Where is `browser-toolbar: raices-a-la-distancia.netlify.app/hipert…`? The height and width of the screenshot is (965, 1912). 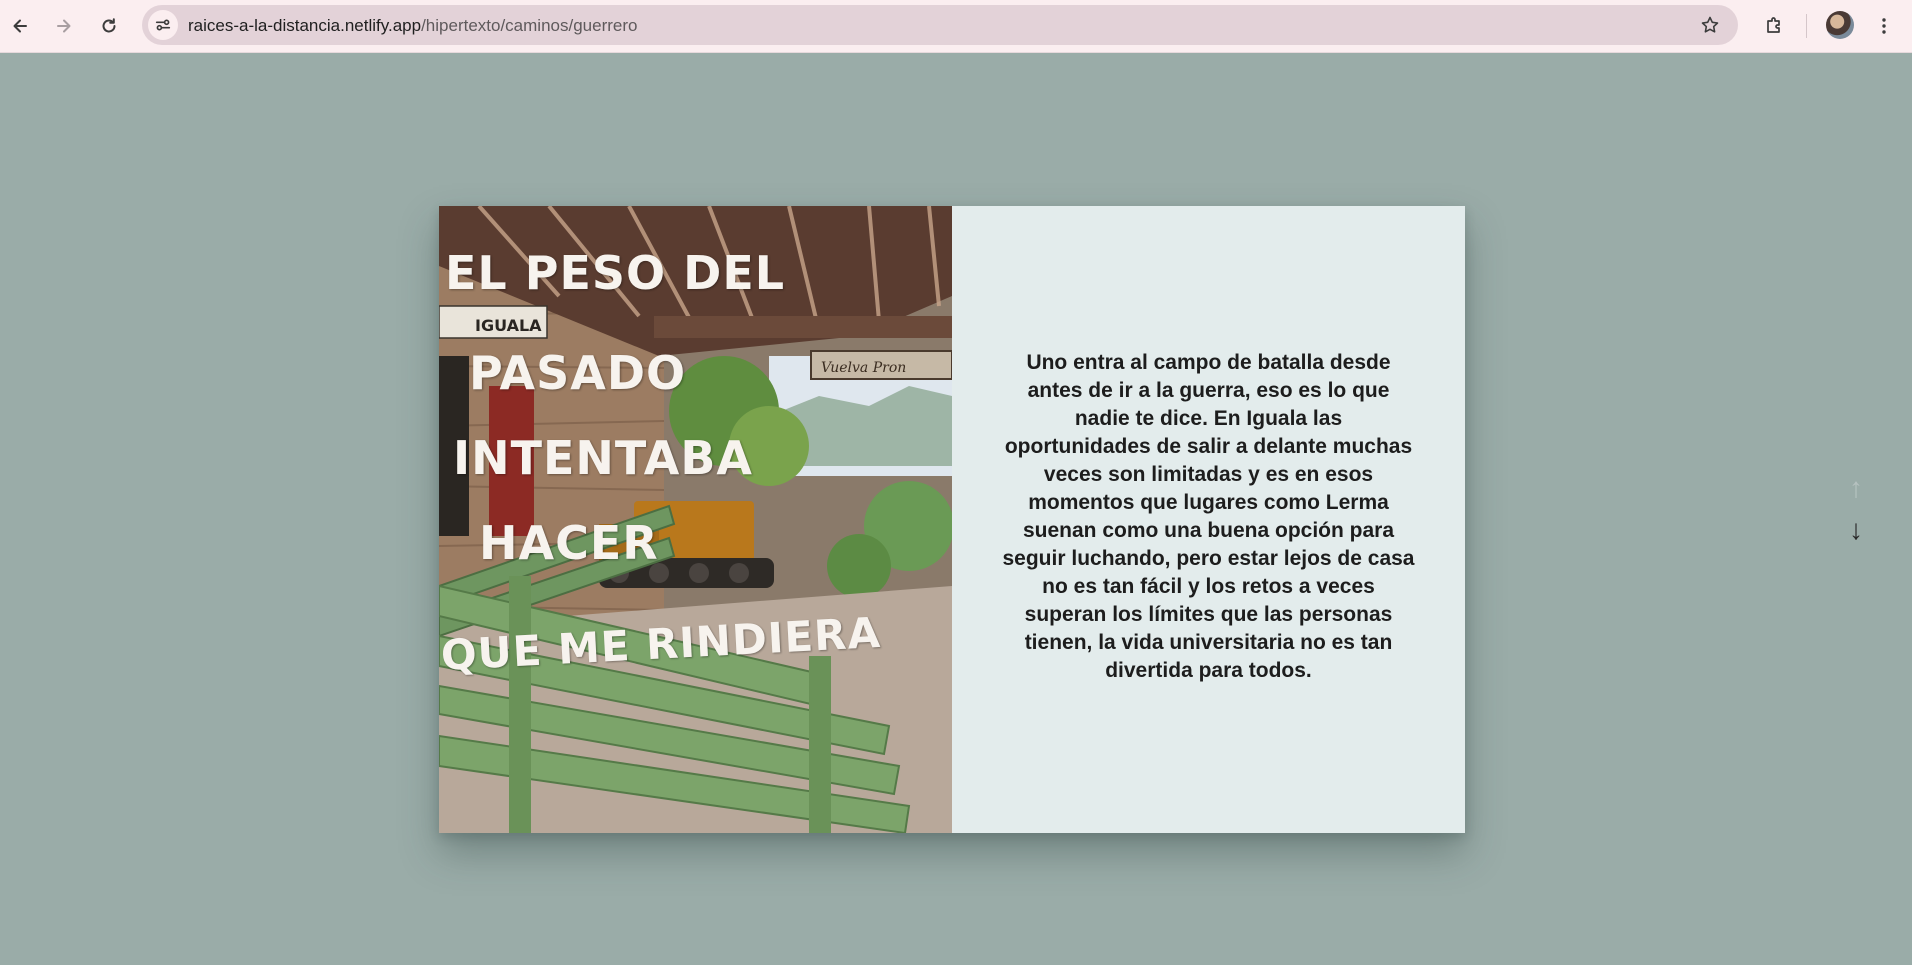
browser-toolbar: raices-a-la-distancia.netlify.app/hipert… is located at coordinates (956, 26).